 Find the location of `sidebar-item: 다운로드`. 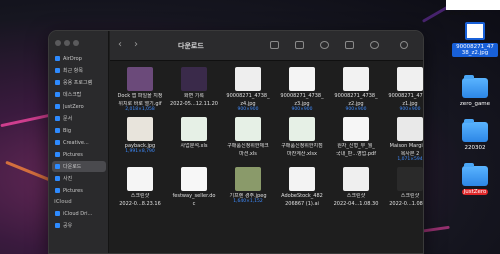

sidebar-item: 다운로드 is located at coordinates (79, 166).